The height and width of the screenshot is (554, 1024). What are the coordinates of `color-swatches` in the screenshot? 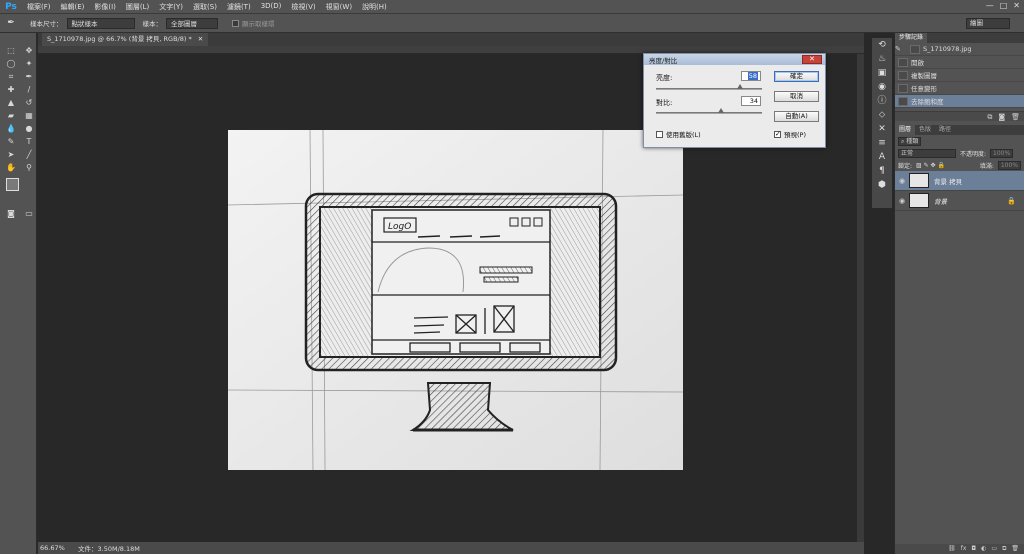 It's located at (19, 190).